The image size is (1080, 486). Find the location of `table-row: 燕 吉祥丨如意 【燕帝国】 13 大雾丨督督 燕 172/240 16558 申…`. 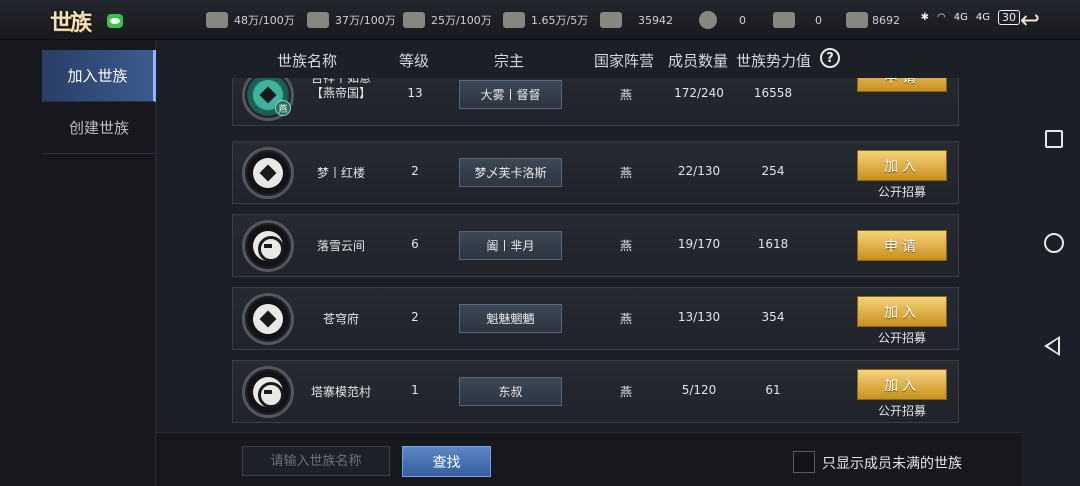

table-row: 燕 吉祥丨如意 【燕帝国】 13 大雾丨督督 燕 172/240 16558 申… is located at coordinates (595, 102).